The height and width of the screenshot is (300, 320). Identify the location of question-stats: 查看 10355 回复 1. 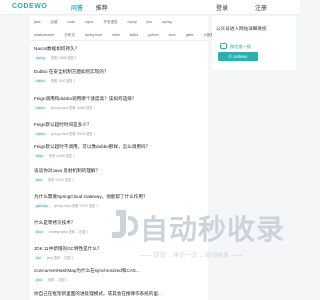
(63, 58).